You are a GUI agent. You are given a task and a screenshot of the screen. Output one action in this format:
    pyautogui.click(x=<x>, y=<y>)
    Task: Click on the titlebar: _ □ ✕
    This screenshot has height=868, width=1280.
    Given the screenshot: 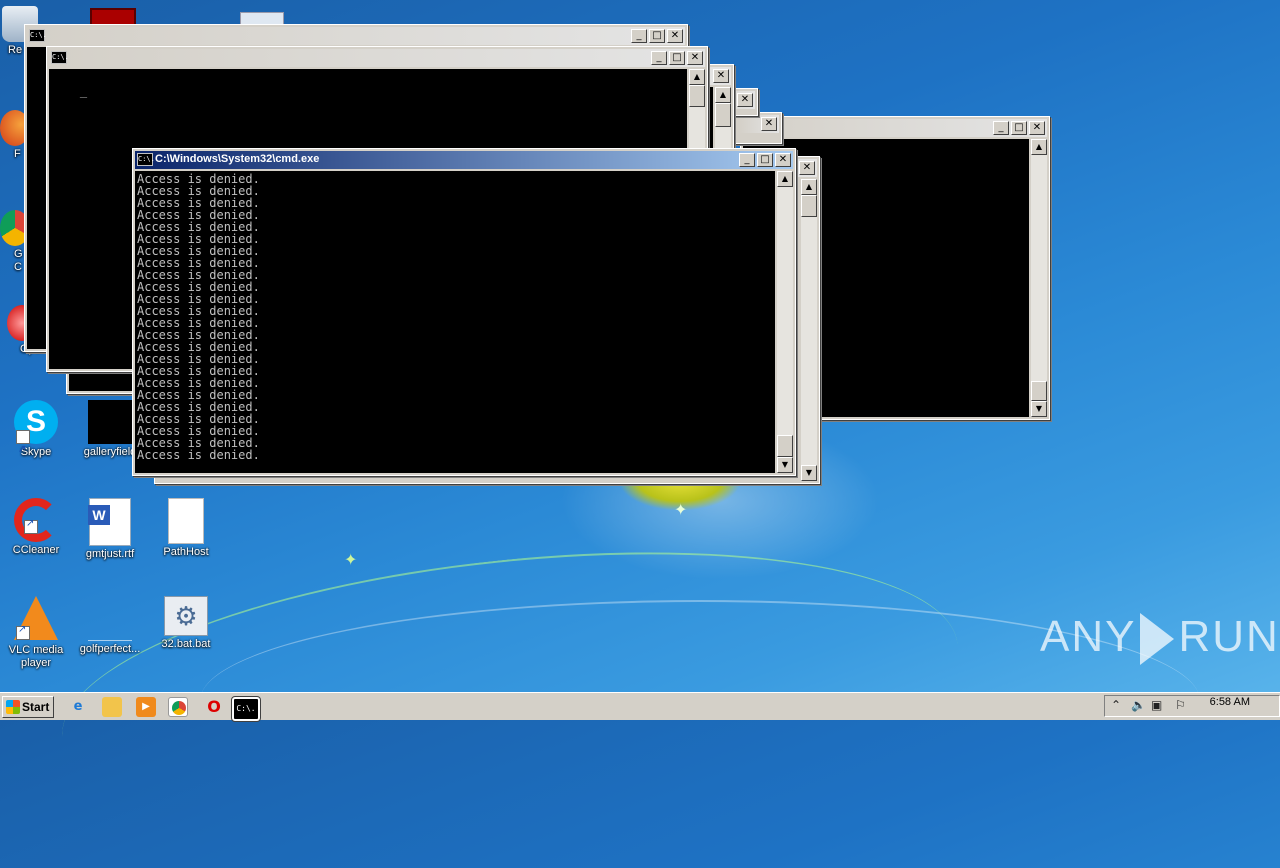 What is the action you would take?
    pyautogui.click(x=895, y=128)
    